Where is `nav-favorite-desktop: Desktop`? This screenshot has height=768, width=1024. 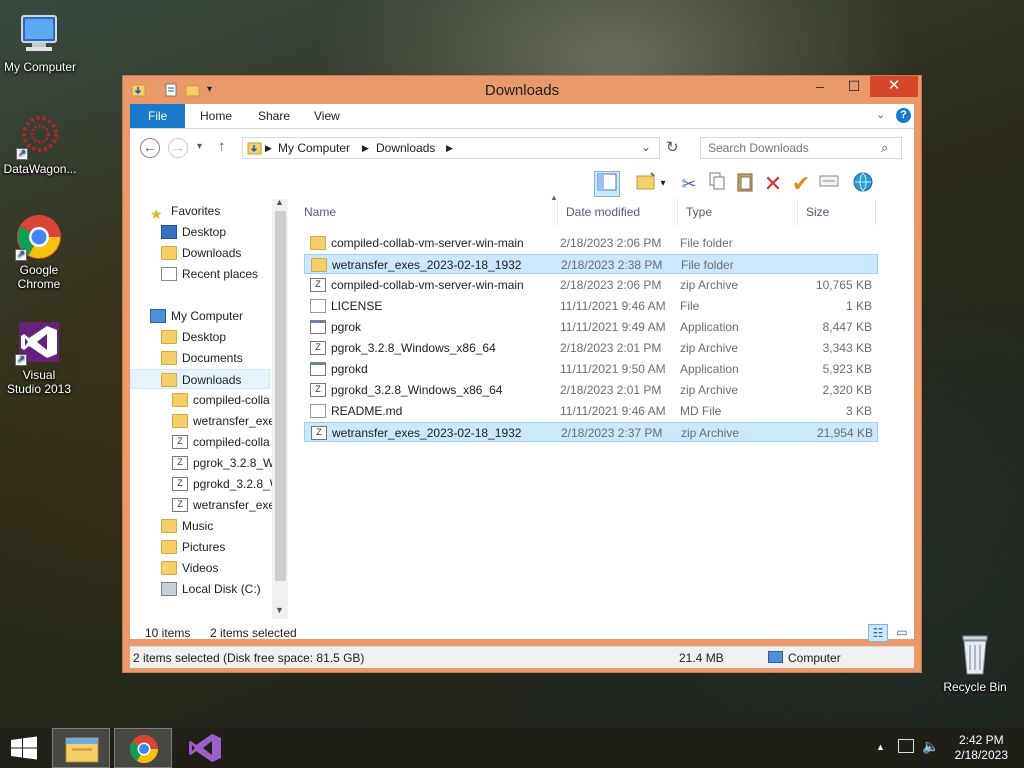
nav-favorite-desktop: Desktop is located at coordinates (209, 232).